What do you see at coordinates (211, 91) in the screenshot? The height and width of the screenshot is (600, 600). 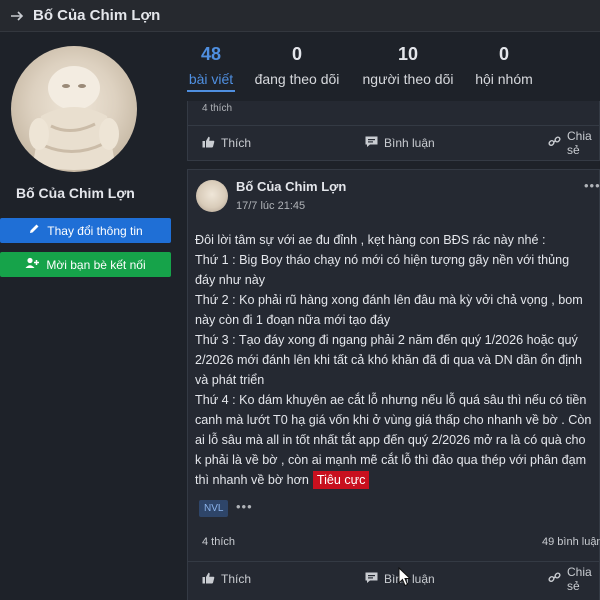 I see `active-tab-underline` at bounding box center [211, 91].